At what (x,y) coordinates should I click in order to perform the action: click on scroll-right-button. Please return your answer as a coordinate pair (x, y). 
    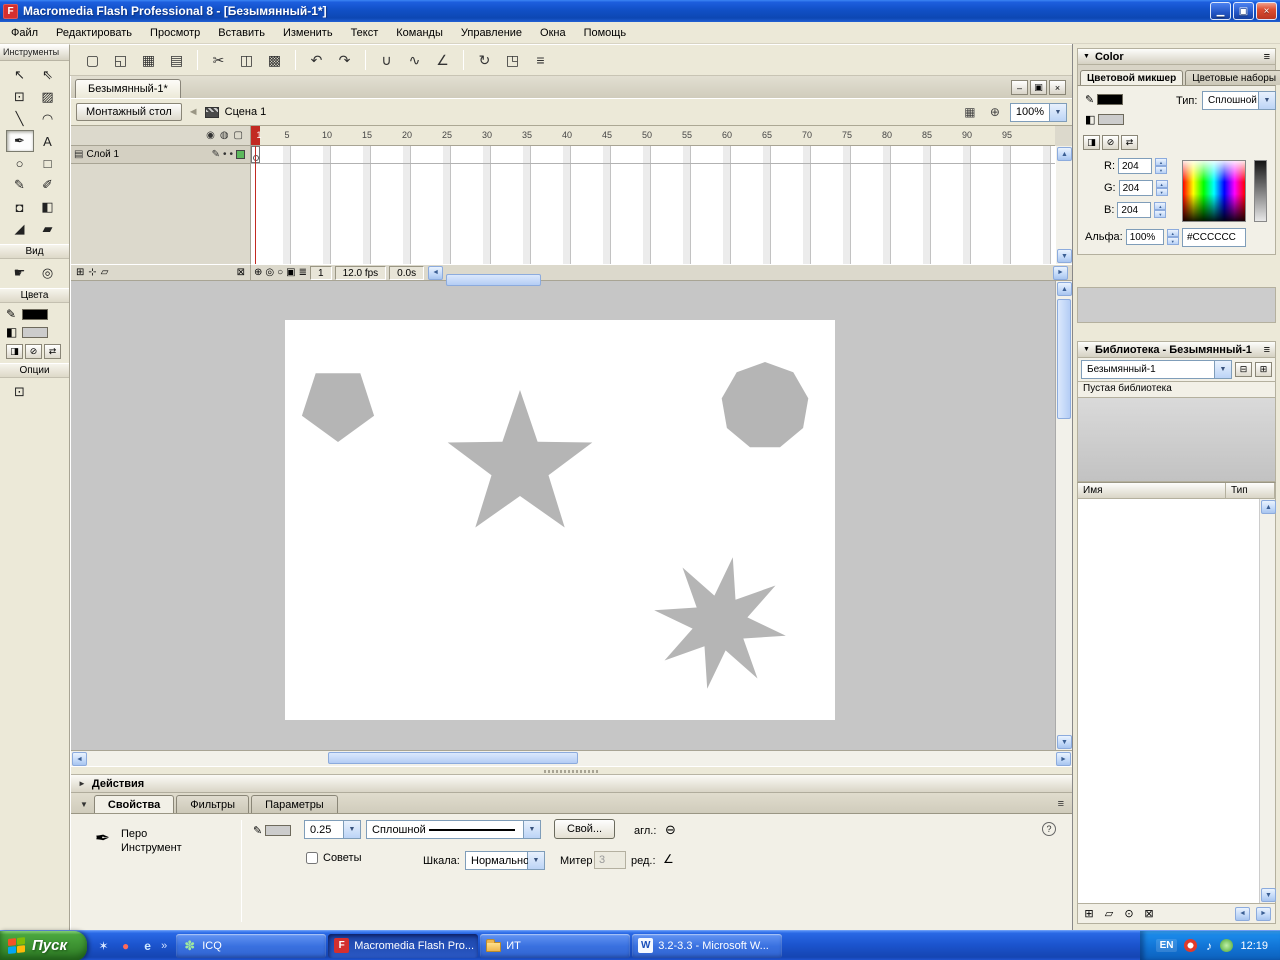
    Looking at the image, I should click on (1263, 913).